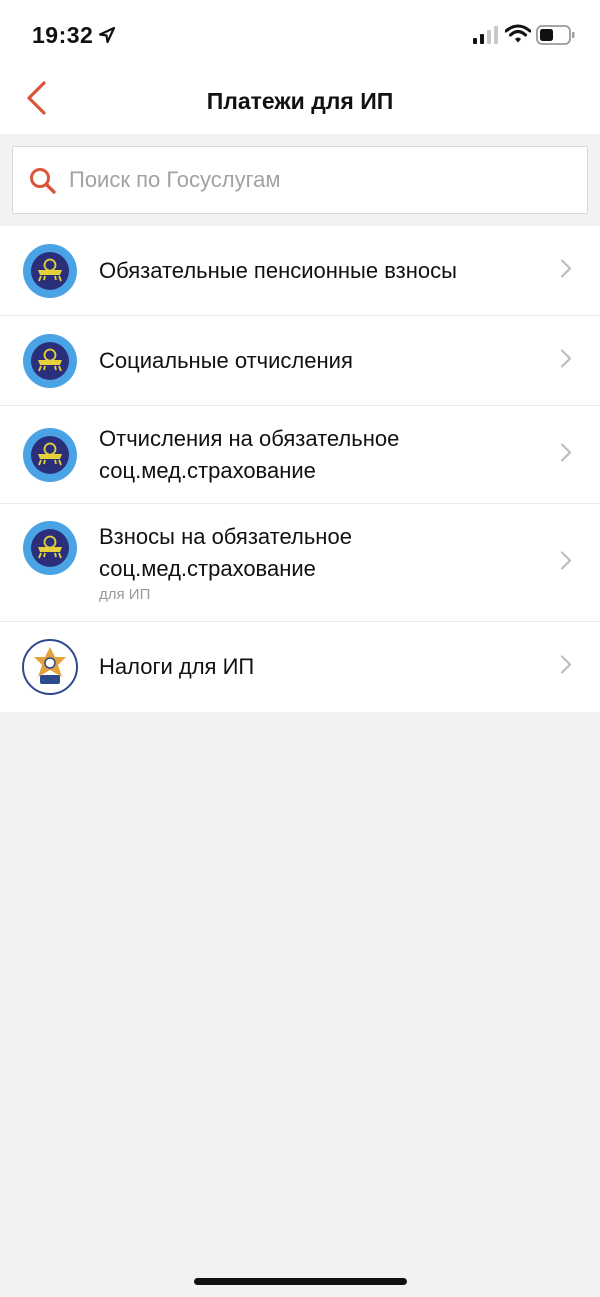  I want to click on list-item: Обязательные пенсионные взносы, so click(300, 271).